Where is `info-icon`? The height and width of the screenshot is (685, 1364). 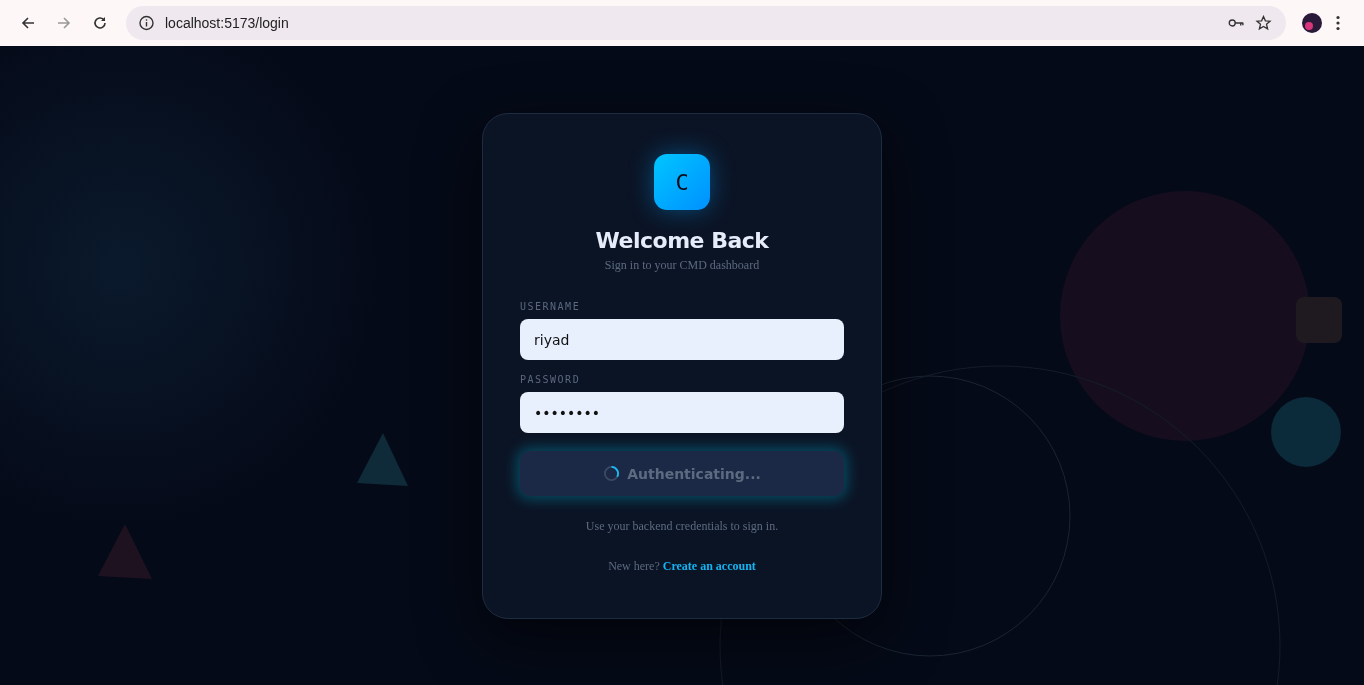
info-icon is located at coordinates (146, 23).